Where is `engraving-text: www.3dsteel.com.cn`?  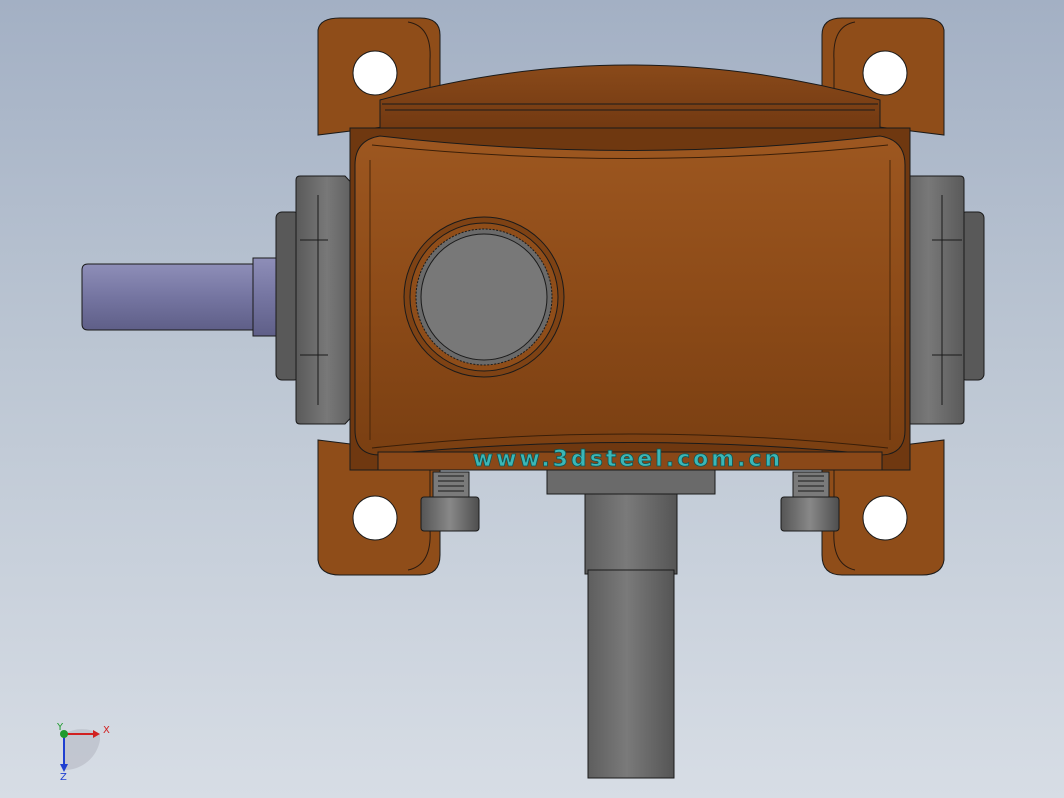
engraving-text: www.3dsteel.com.cn is located at coordinates (628, 459).